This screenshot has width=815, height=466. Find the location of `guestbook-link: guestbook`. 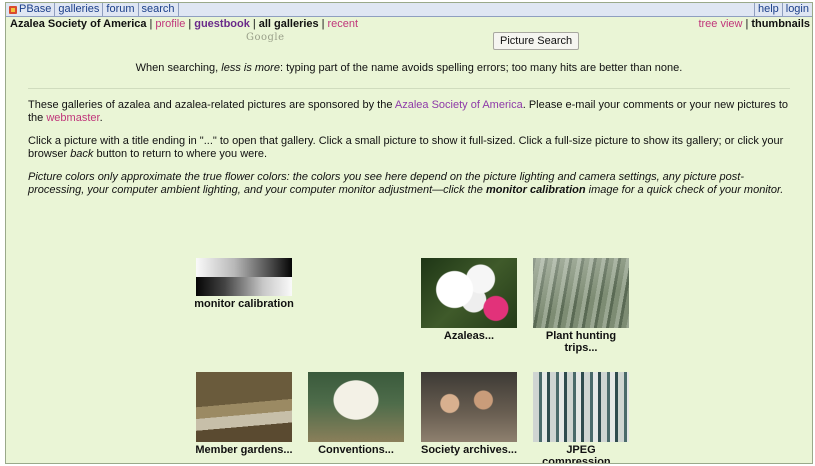

guestbook-link: guestbook is located at coordinates (222, 24).